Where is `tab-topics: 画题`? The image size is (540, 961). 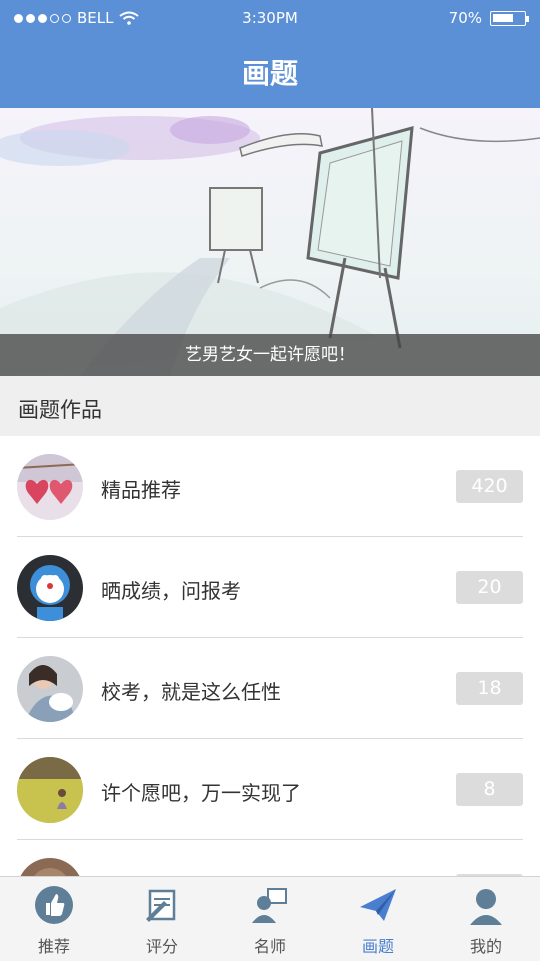
tab-topics: 画题 is located at coordinates (378, 919).